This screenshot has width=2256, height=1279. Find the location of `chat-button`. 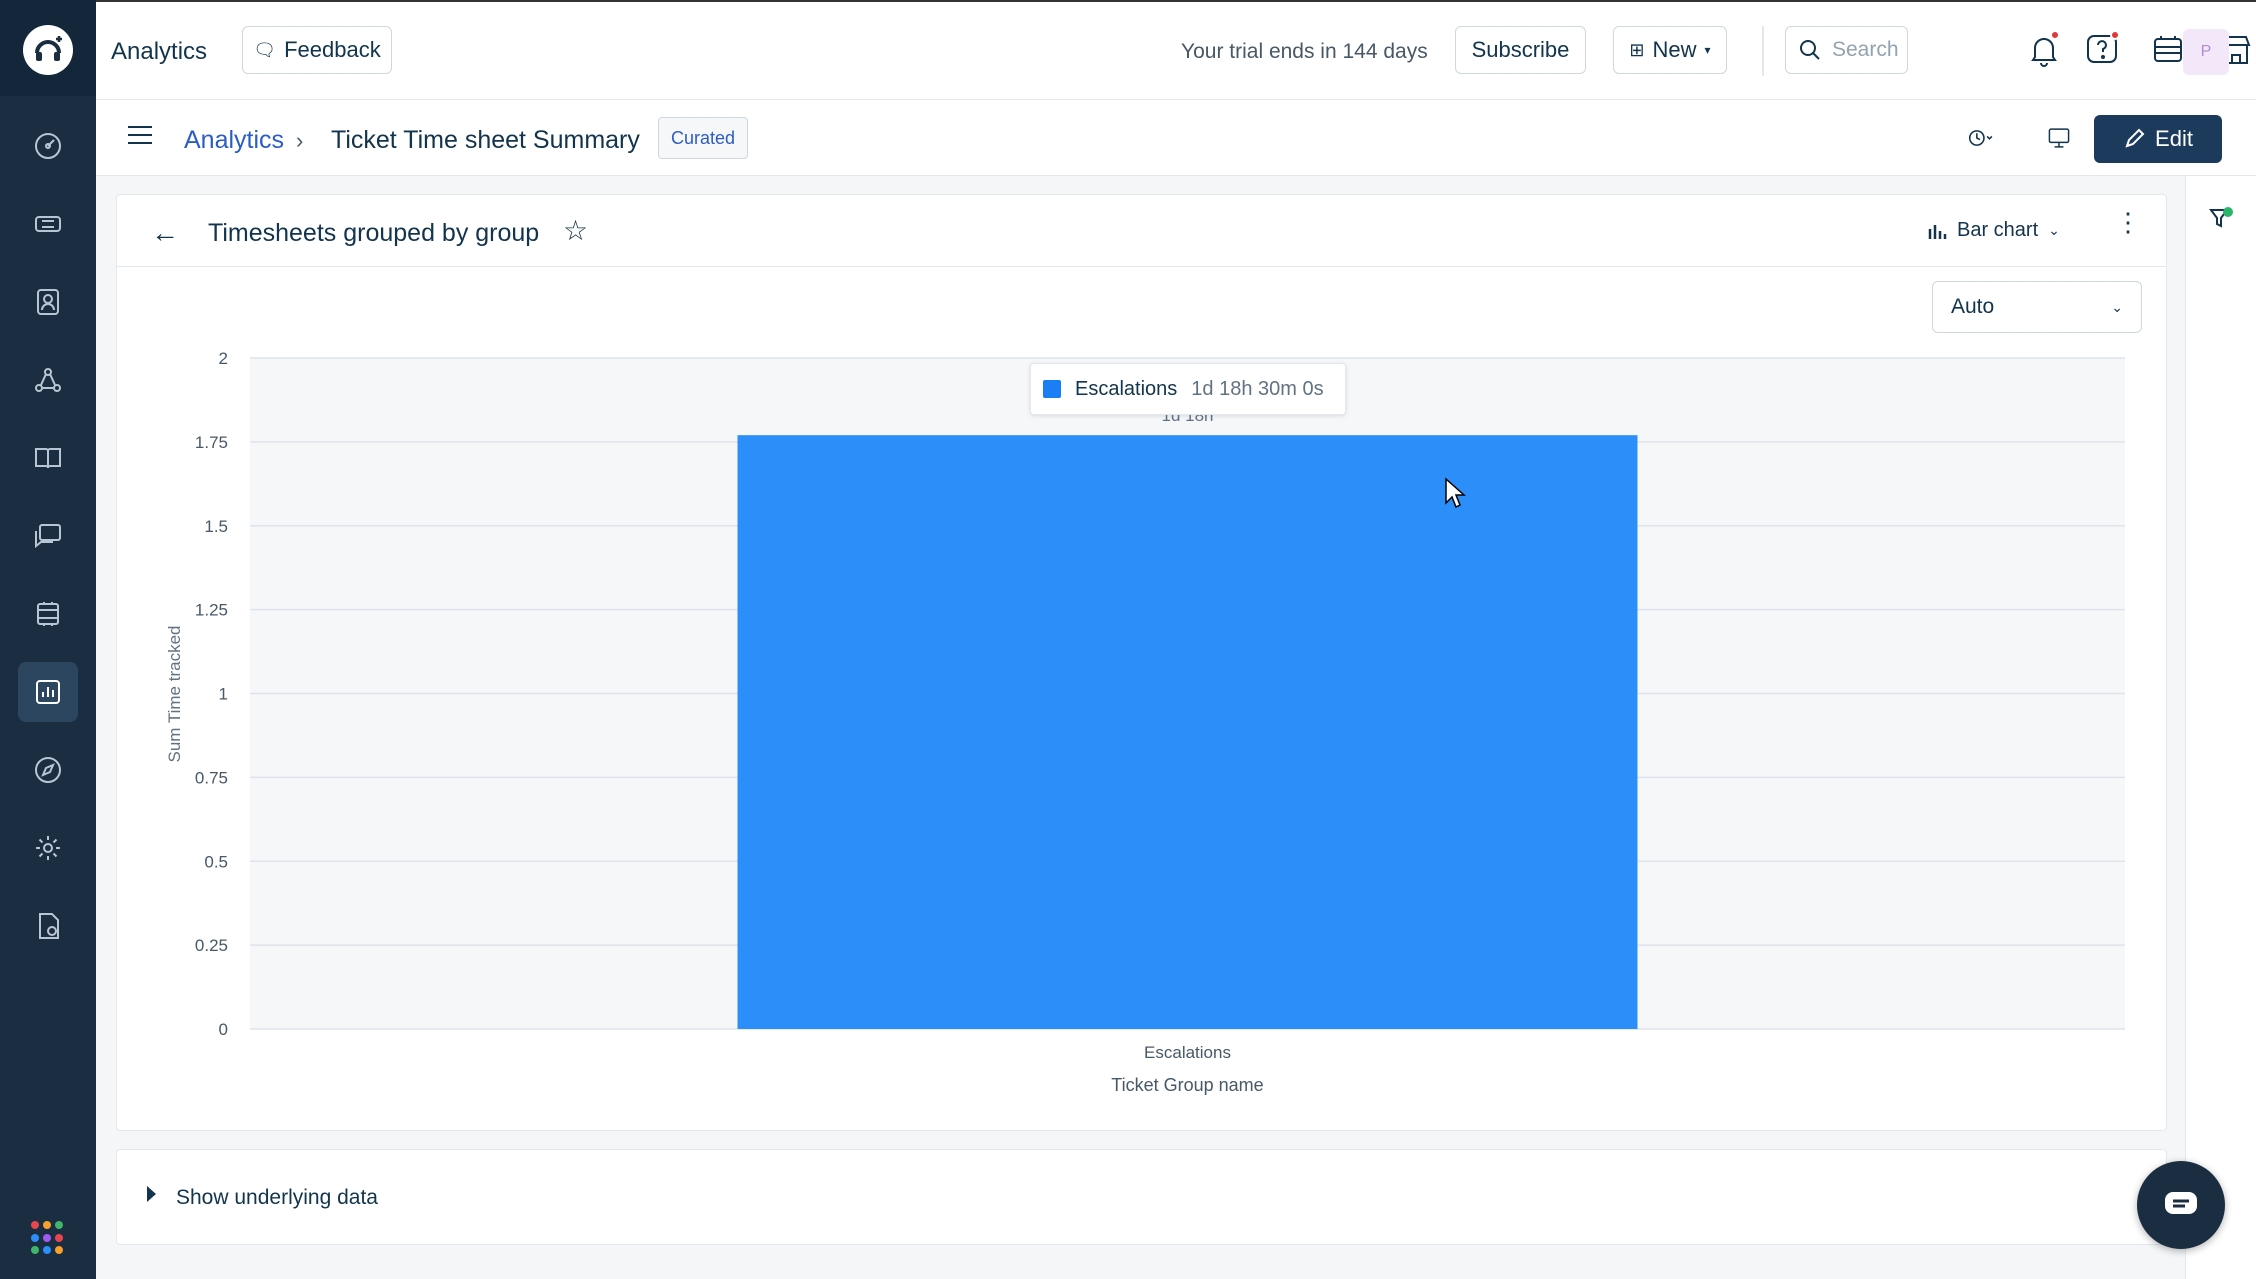

chat-button is located at coordinates (2181, 1205).